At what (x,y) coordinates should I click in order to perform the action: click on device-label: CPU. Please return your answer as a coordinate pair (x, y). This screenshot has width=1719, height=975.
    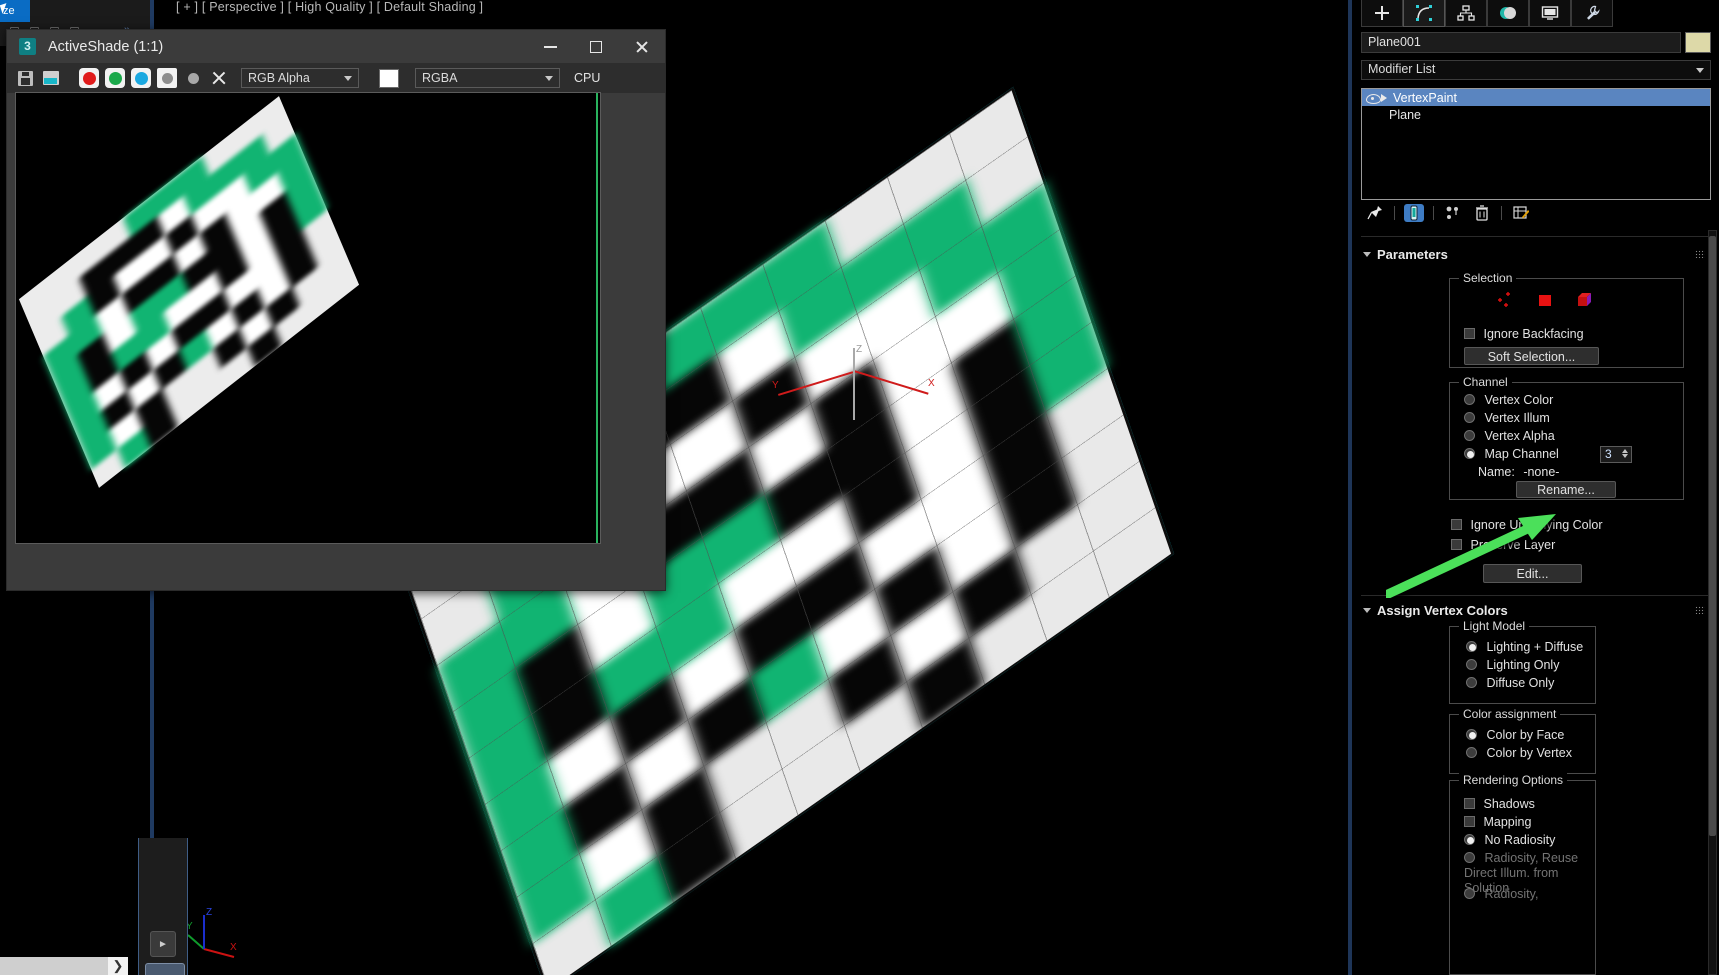
    Looking at the image, I should click on (587, 78).